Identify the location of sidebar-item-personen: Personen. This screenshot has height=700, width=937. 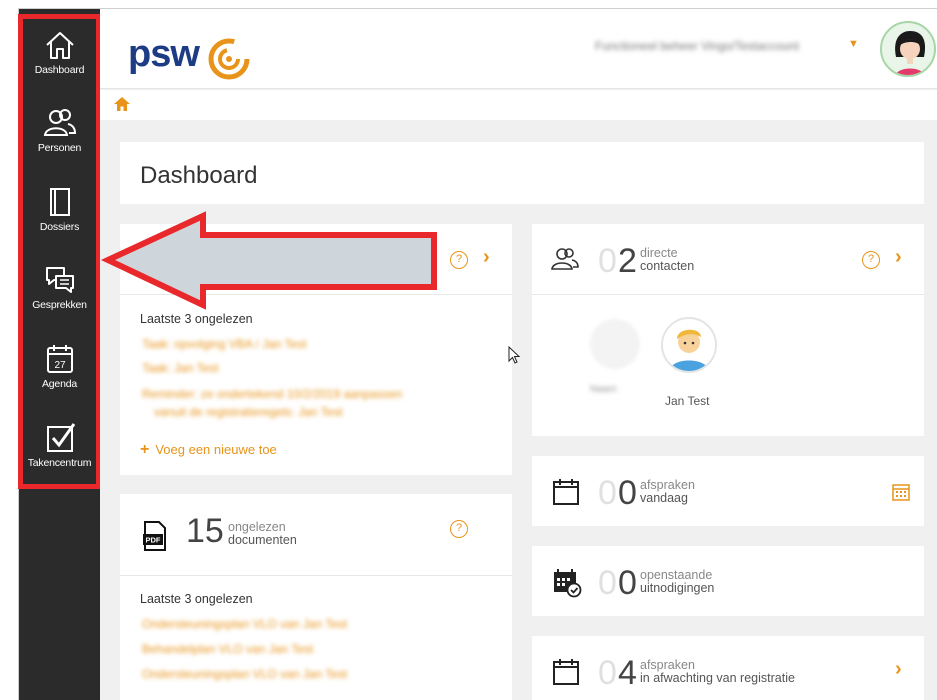
(59, 130).